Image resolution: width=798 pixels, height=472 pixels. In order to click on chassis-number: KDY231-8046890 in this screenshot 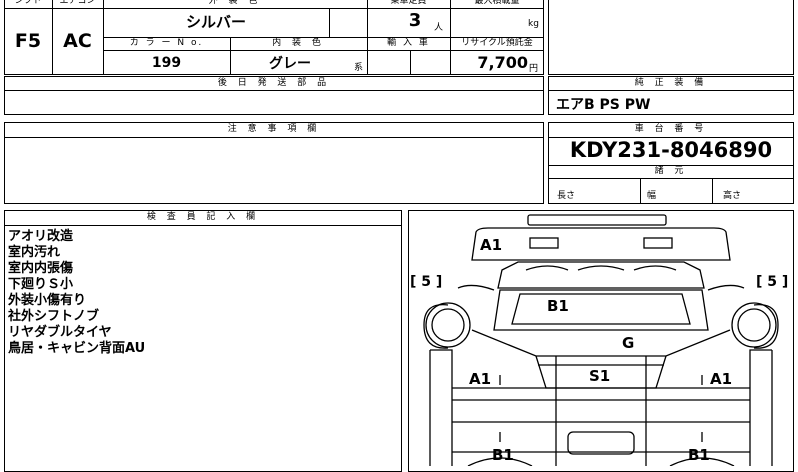, I will do `click(671, 150)`.